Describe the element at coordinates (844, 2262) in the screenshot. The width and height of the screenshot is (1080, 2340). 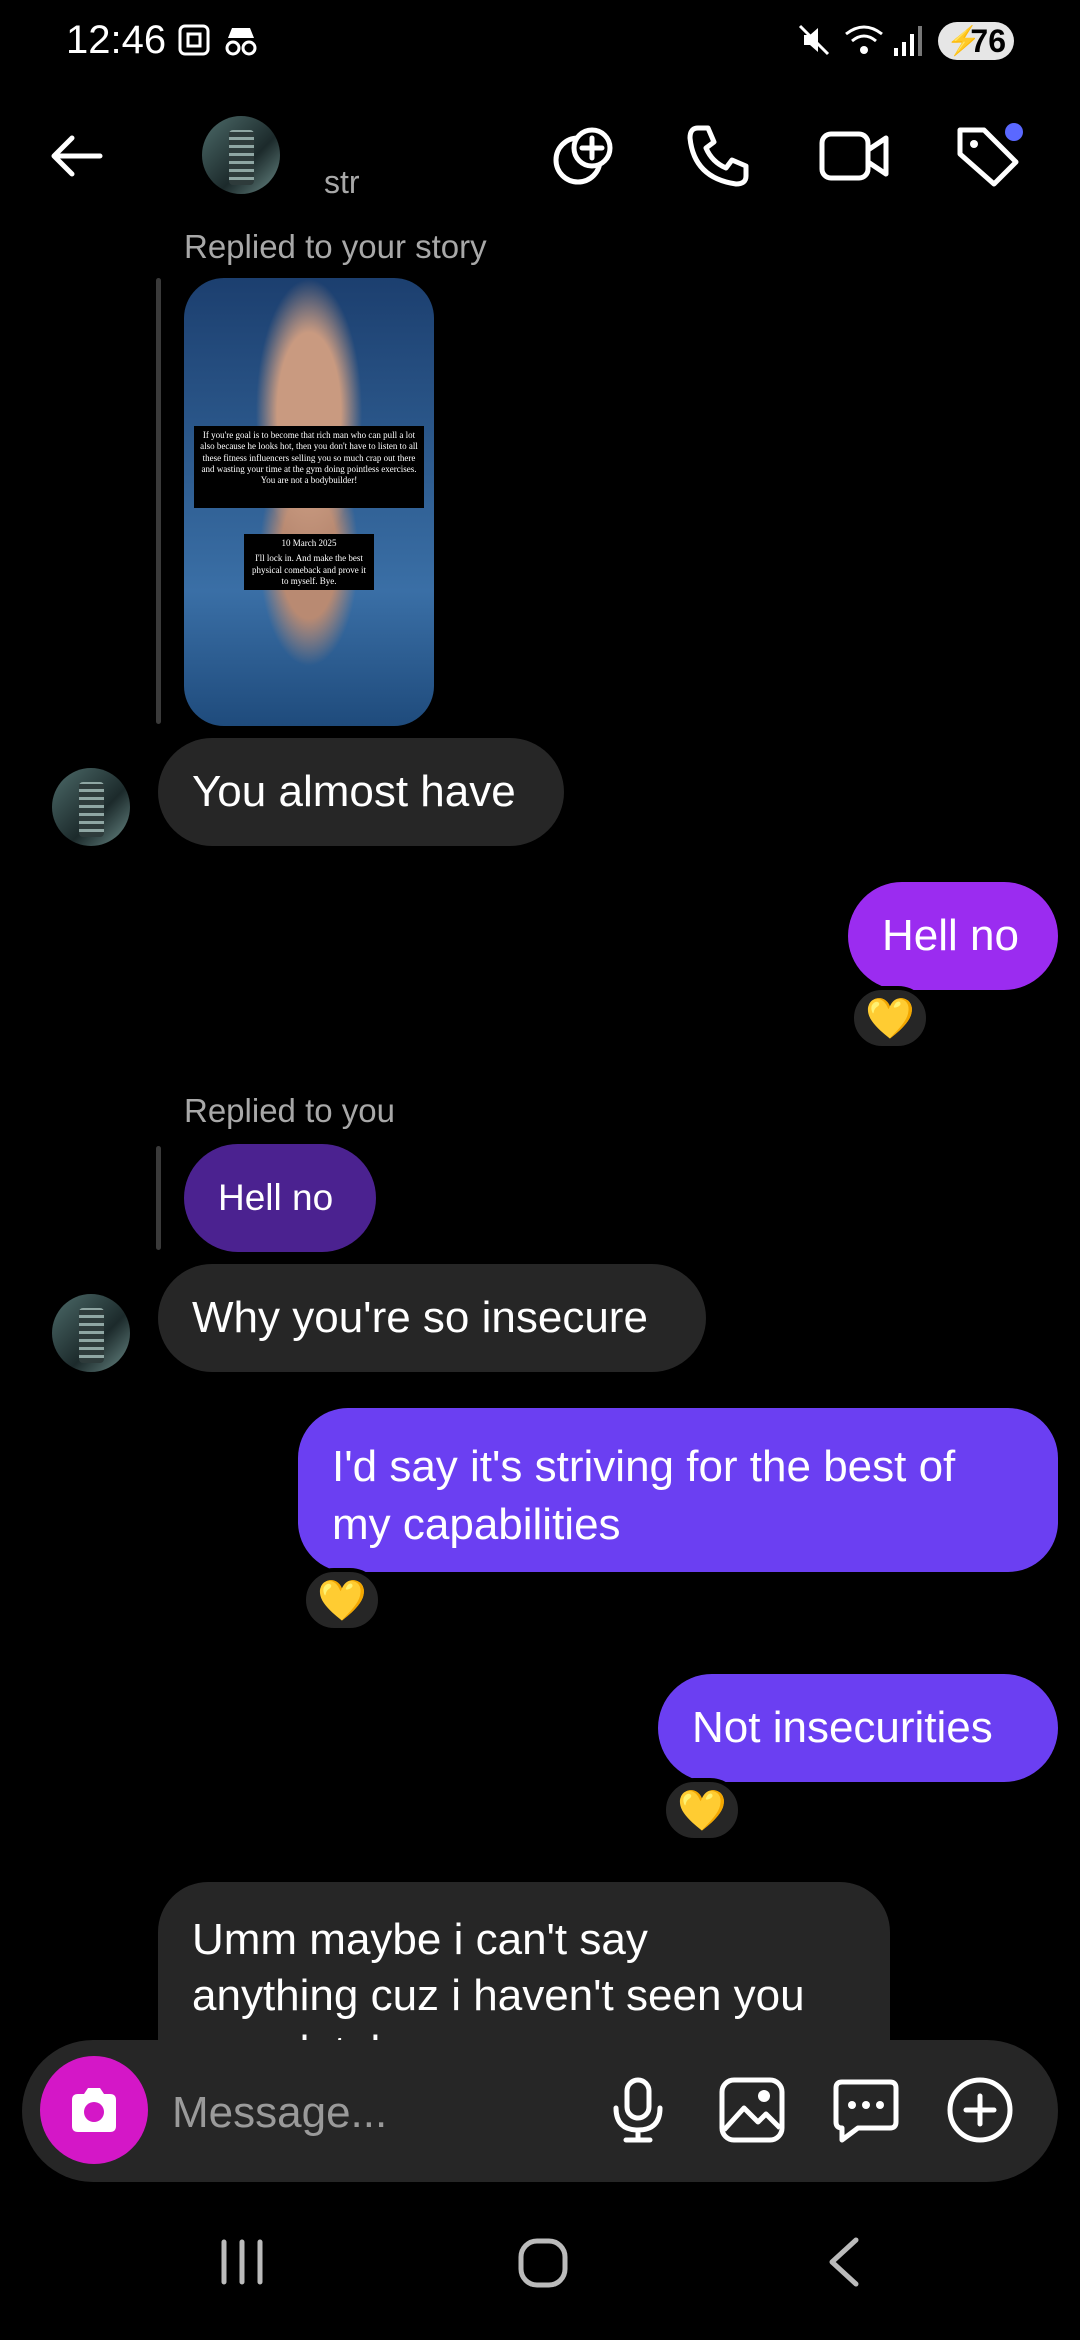
I see `back-nav-icon` at that location.